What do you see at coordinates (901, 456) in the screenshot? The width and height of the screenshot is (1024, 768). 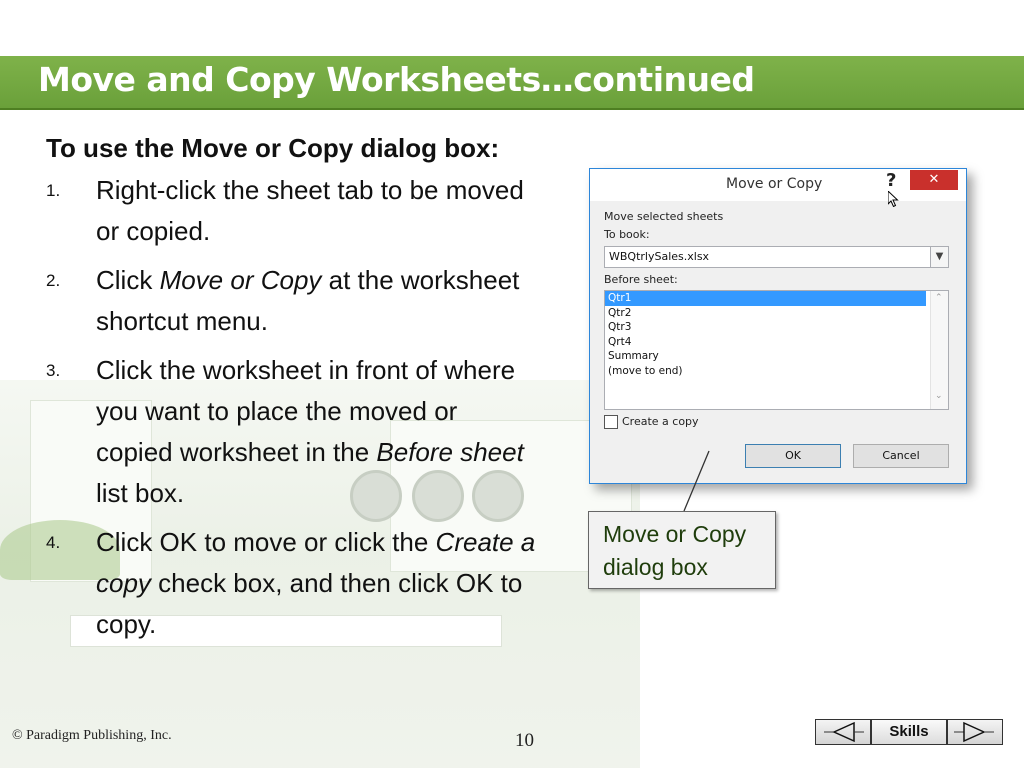 I see `cancel-button: Cancel` at bounding box center [901, 456].